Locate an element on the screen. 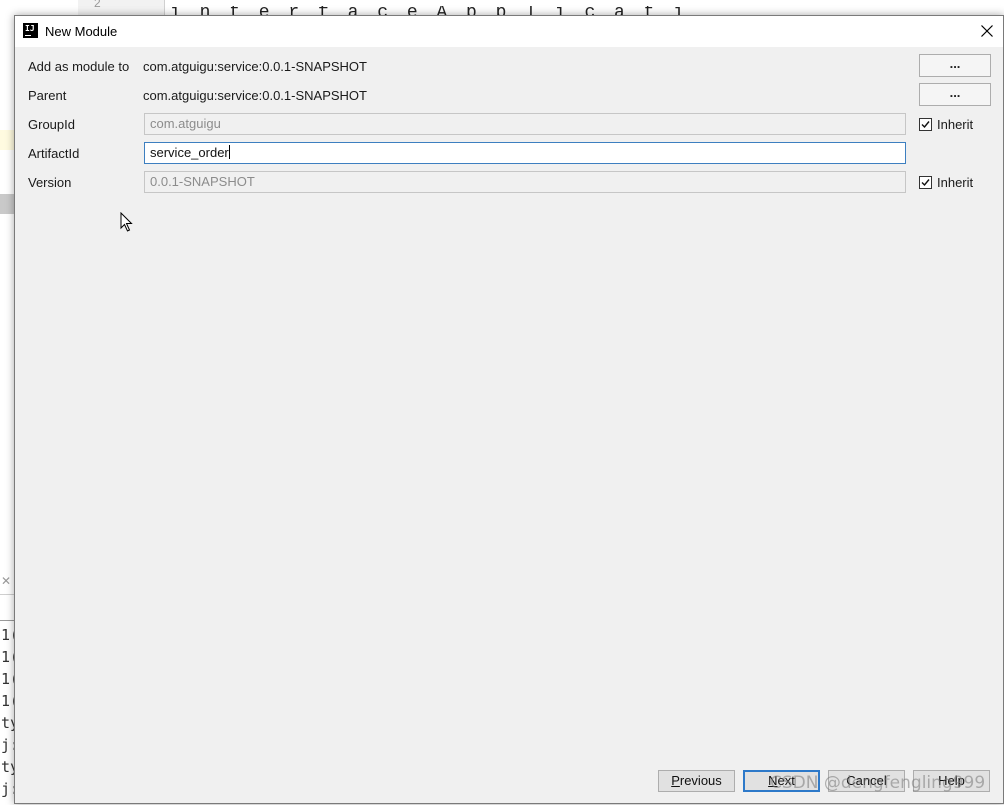 The height and width of the screenshot is (805, 1004). dialog-title: New Module is located at coordinates (81, 31).